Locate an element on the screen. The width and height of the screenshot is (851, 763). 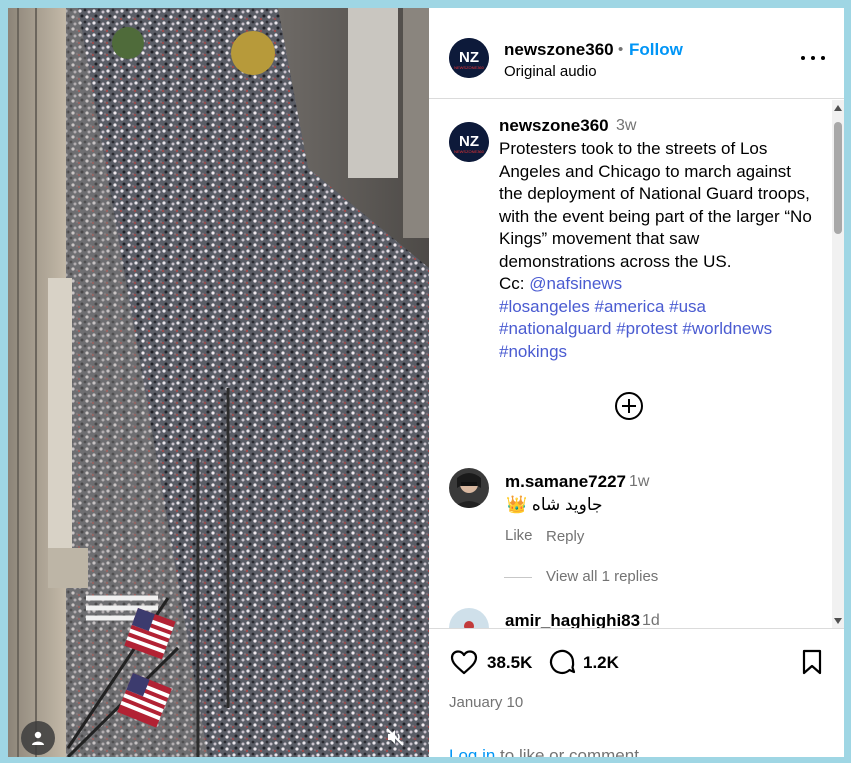
load-more-comments-icon is located at coordinates (629, 406).